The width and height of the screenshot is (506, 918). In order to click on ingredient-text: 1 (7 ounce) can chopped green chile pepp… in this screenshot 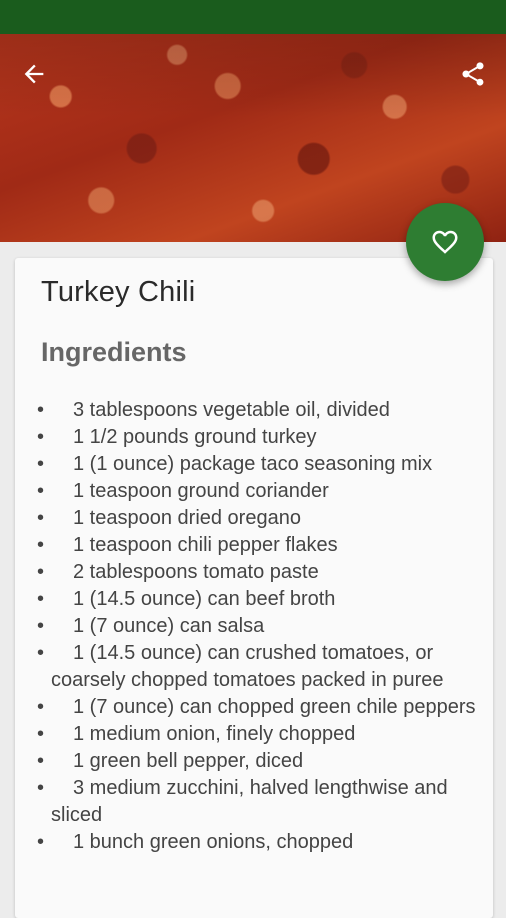, I will do `click(274, 707)`.